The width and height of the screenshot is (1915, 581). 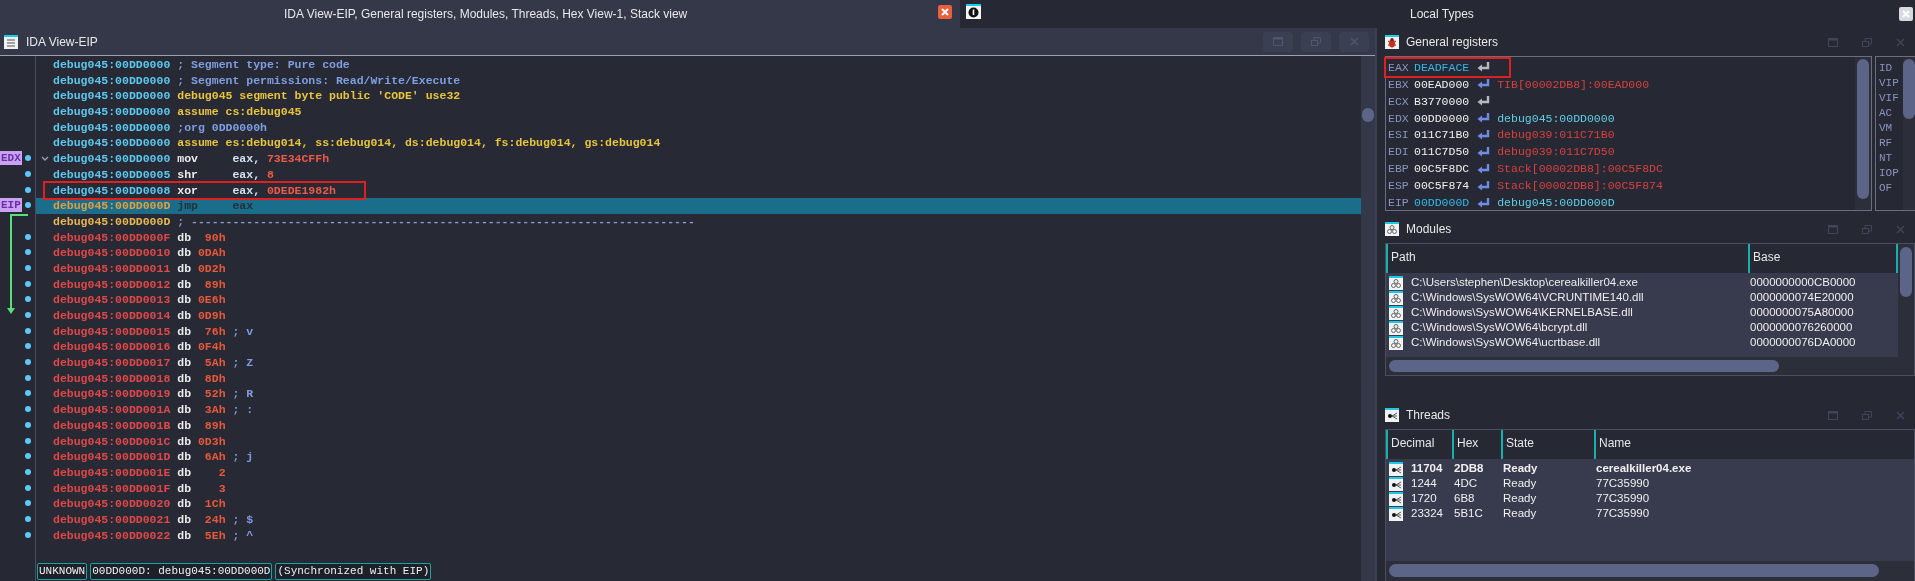 What do you see at coordinates (62, 571) in the screenshot?
I see `status-segment: UNKNOWN` at bounding box center [62, 571].